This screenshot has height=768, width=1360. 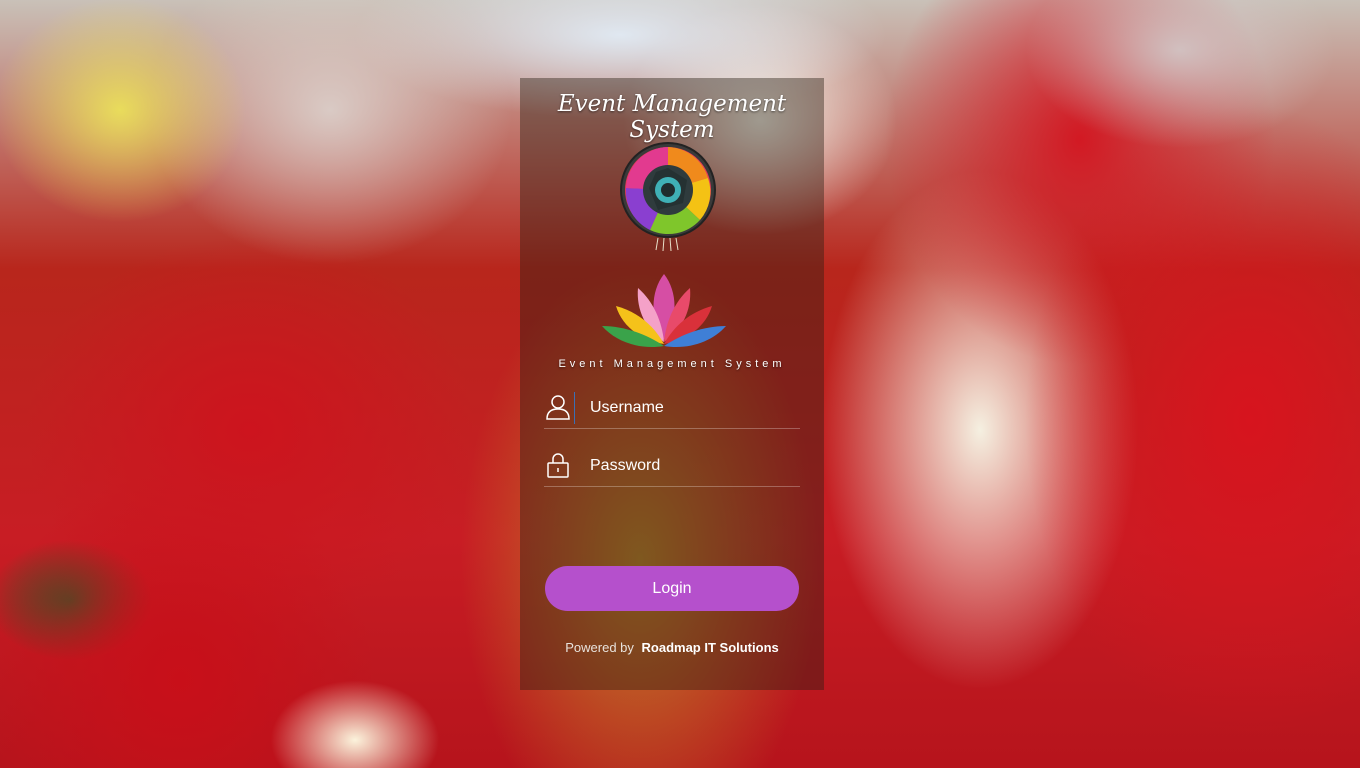 What do you see at coordinates (664, 311) in the screenshot?
I see `lotus-logo` at bounding box center [664, 311].